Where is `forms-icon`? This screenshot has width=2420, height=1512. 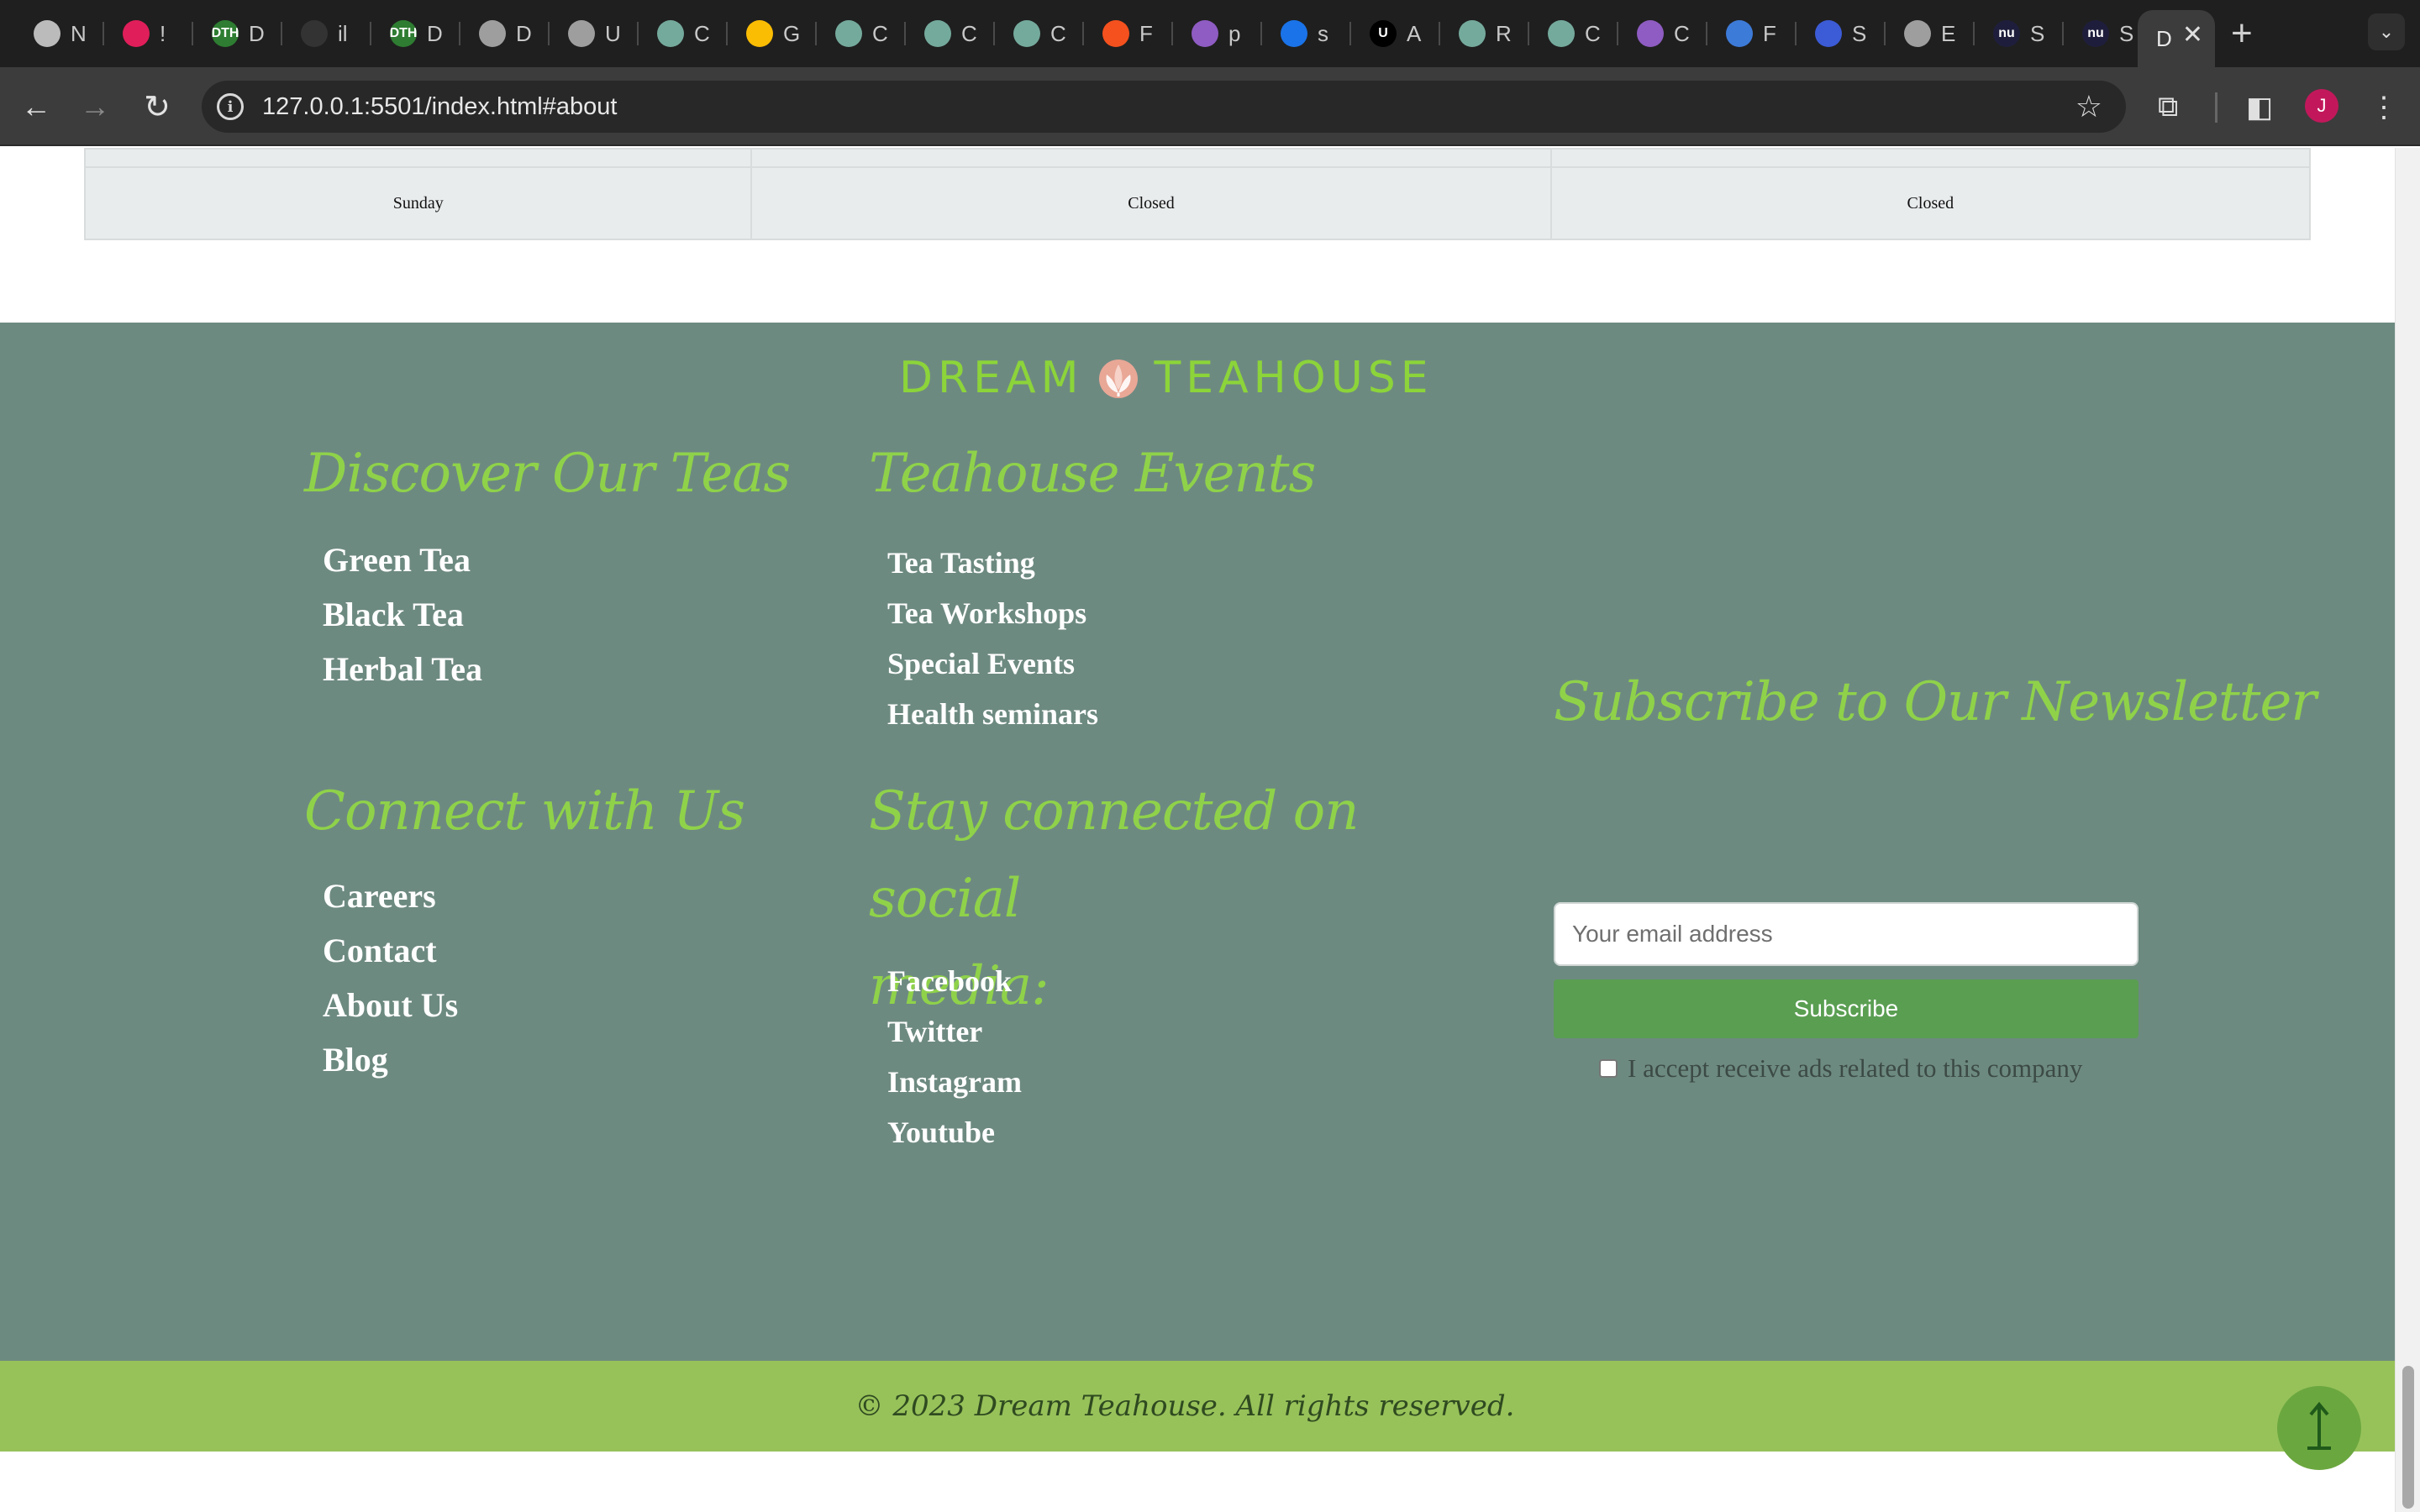 forms-icon is located at coordinates (1828, 33).